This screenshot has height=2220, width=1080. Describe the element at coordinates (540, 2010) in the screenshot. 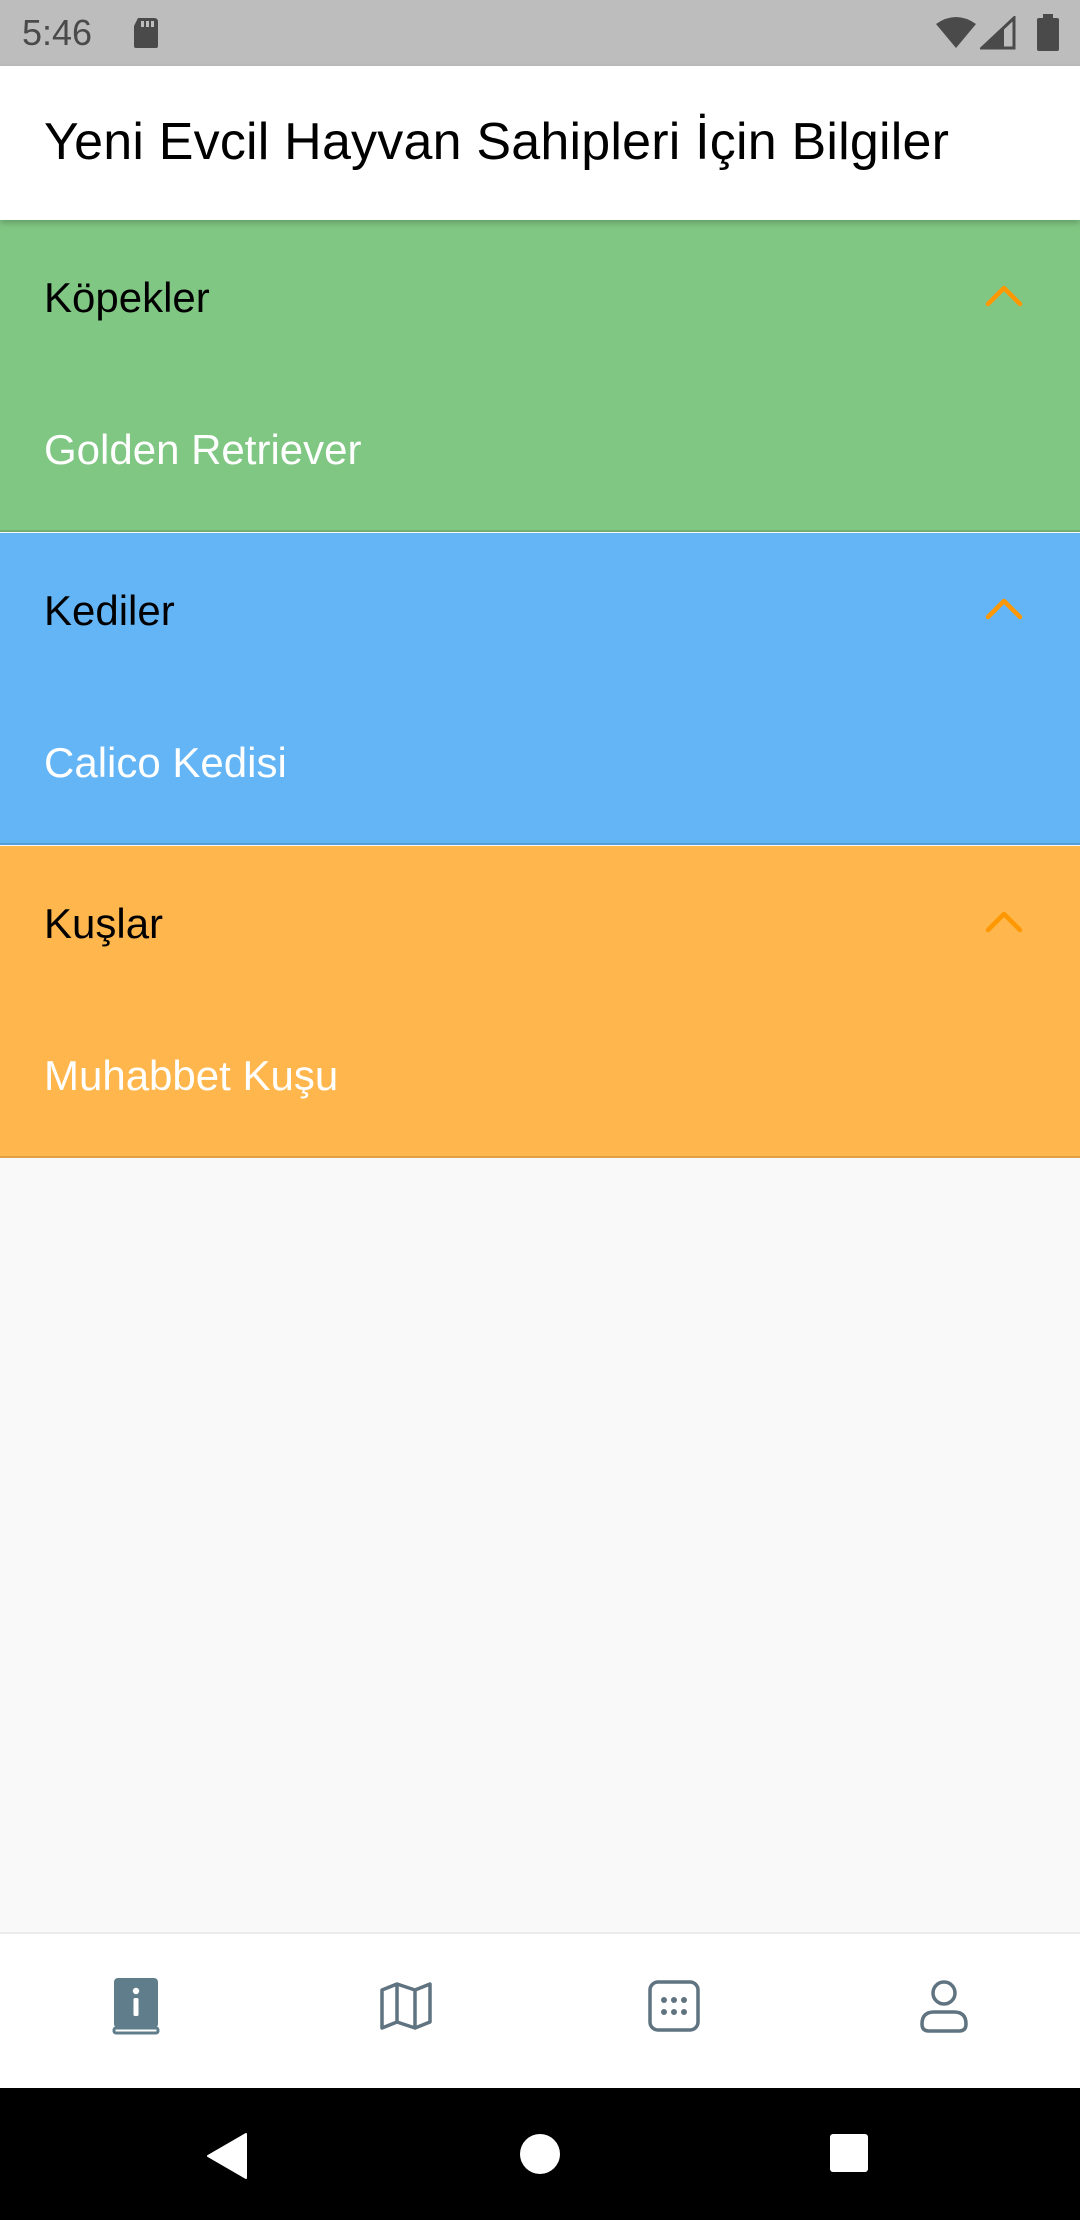

I see `bottom-navigation` at that location.